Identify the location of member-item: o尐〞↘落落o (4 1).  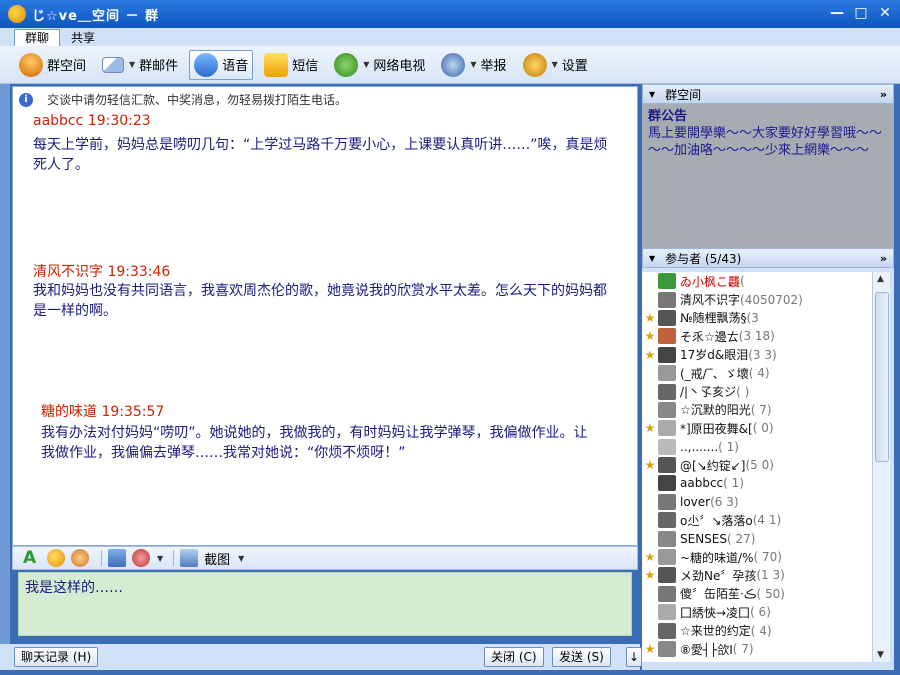
(757, 520).